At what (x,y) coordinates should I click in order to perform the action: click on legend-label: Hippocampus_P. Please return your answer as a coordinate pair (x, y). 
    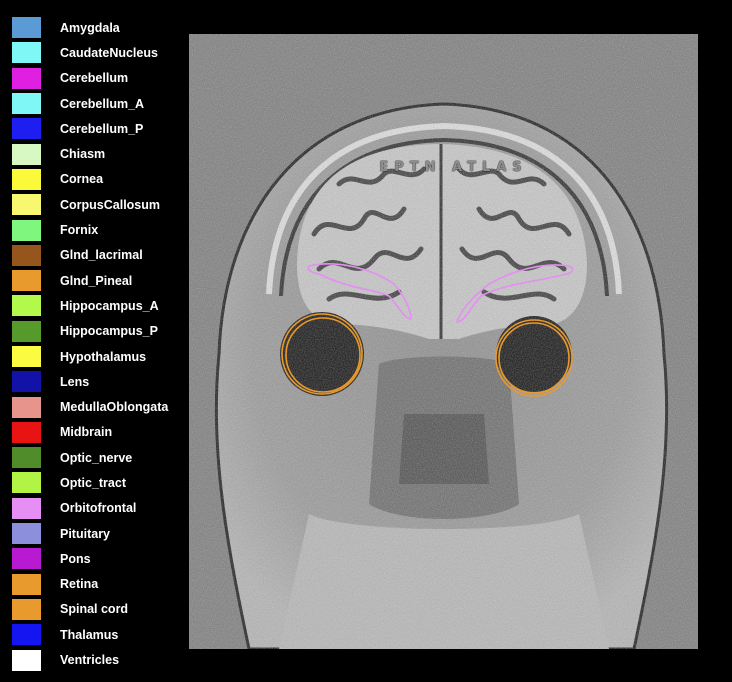
    Looking at the image, I should click on (109, 331).